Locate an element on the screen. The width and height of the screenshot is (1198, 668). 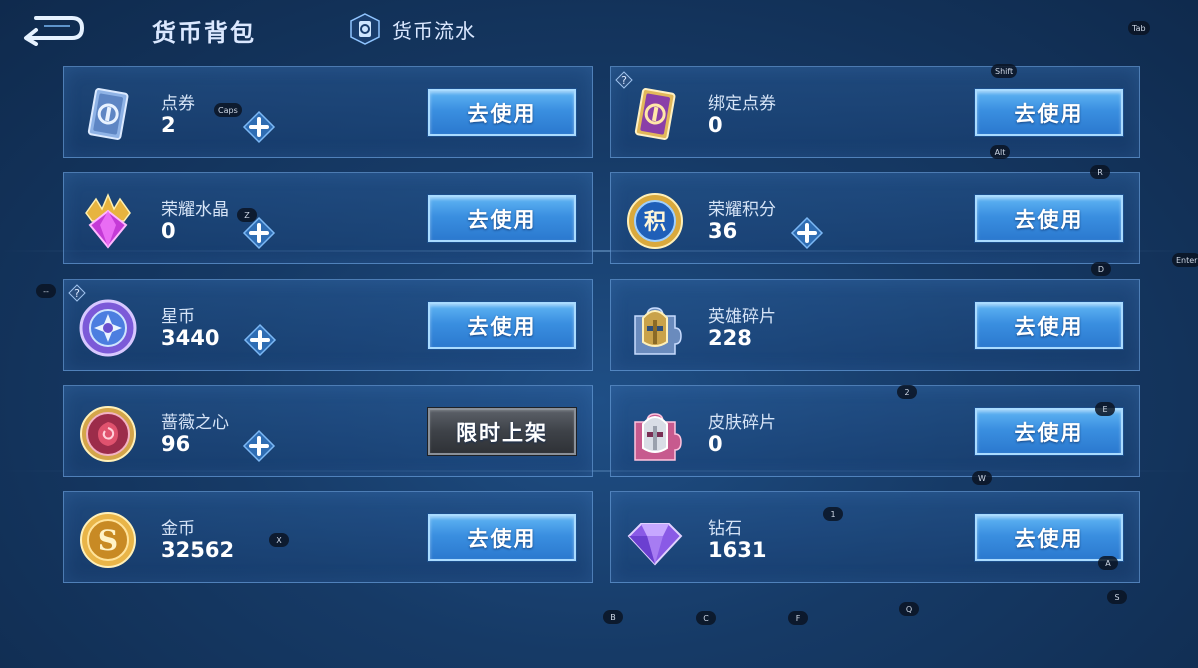
key-hint: E is located at coordinates (1105, 409).